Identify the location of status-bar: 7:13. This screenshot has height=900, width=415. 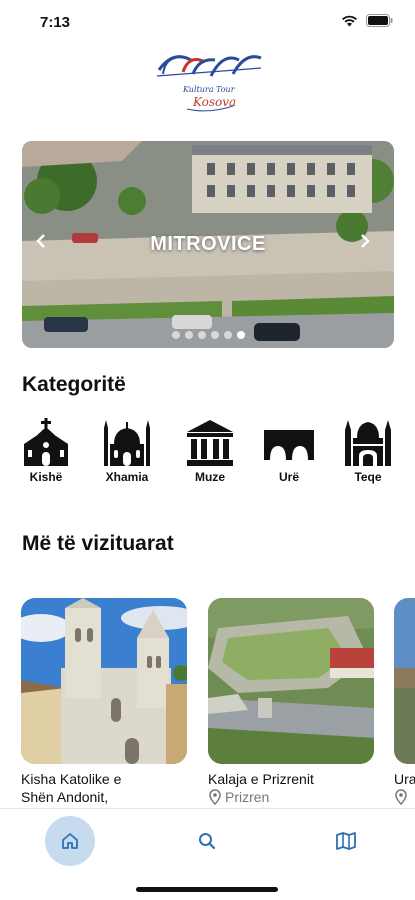
(207, 22).